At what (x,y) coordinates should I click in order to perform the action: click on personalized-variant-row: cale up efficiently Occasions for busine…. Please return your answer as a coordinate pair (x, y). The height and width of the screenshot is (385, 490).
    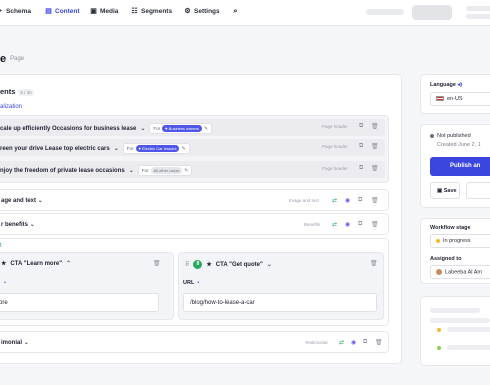
    Looking at the image, I should click on (192, 127).